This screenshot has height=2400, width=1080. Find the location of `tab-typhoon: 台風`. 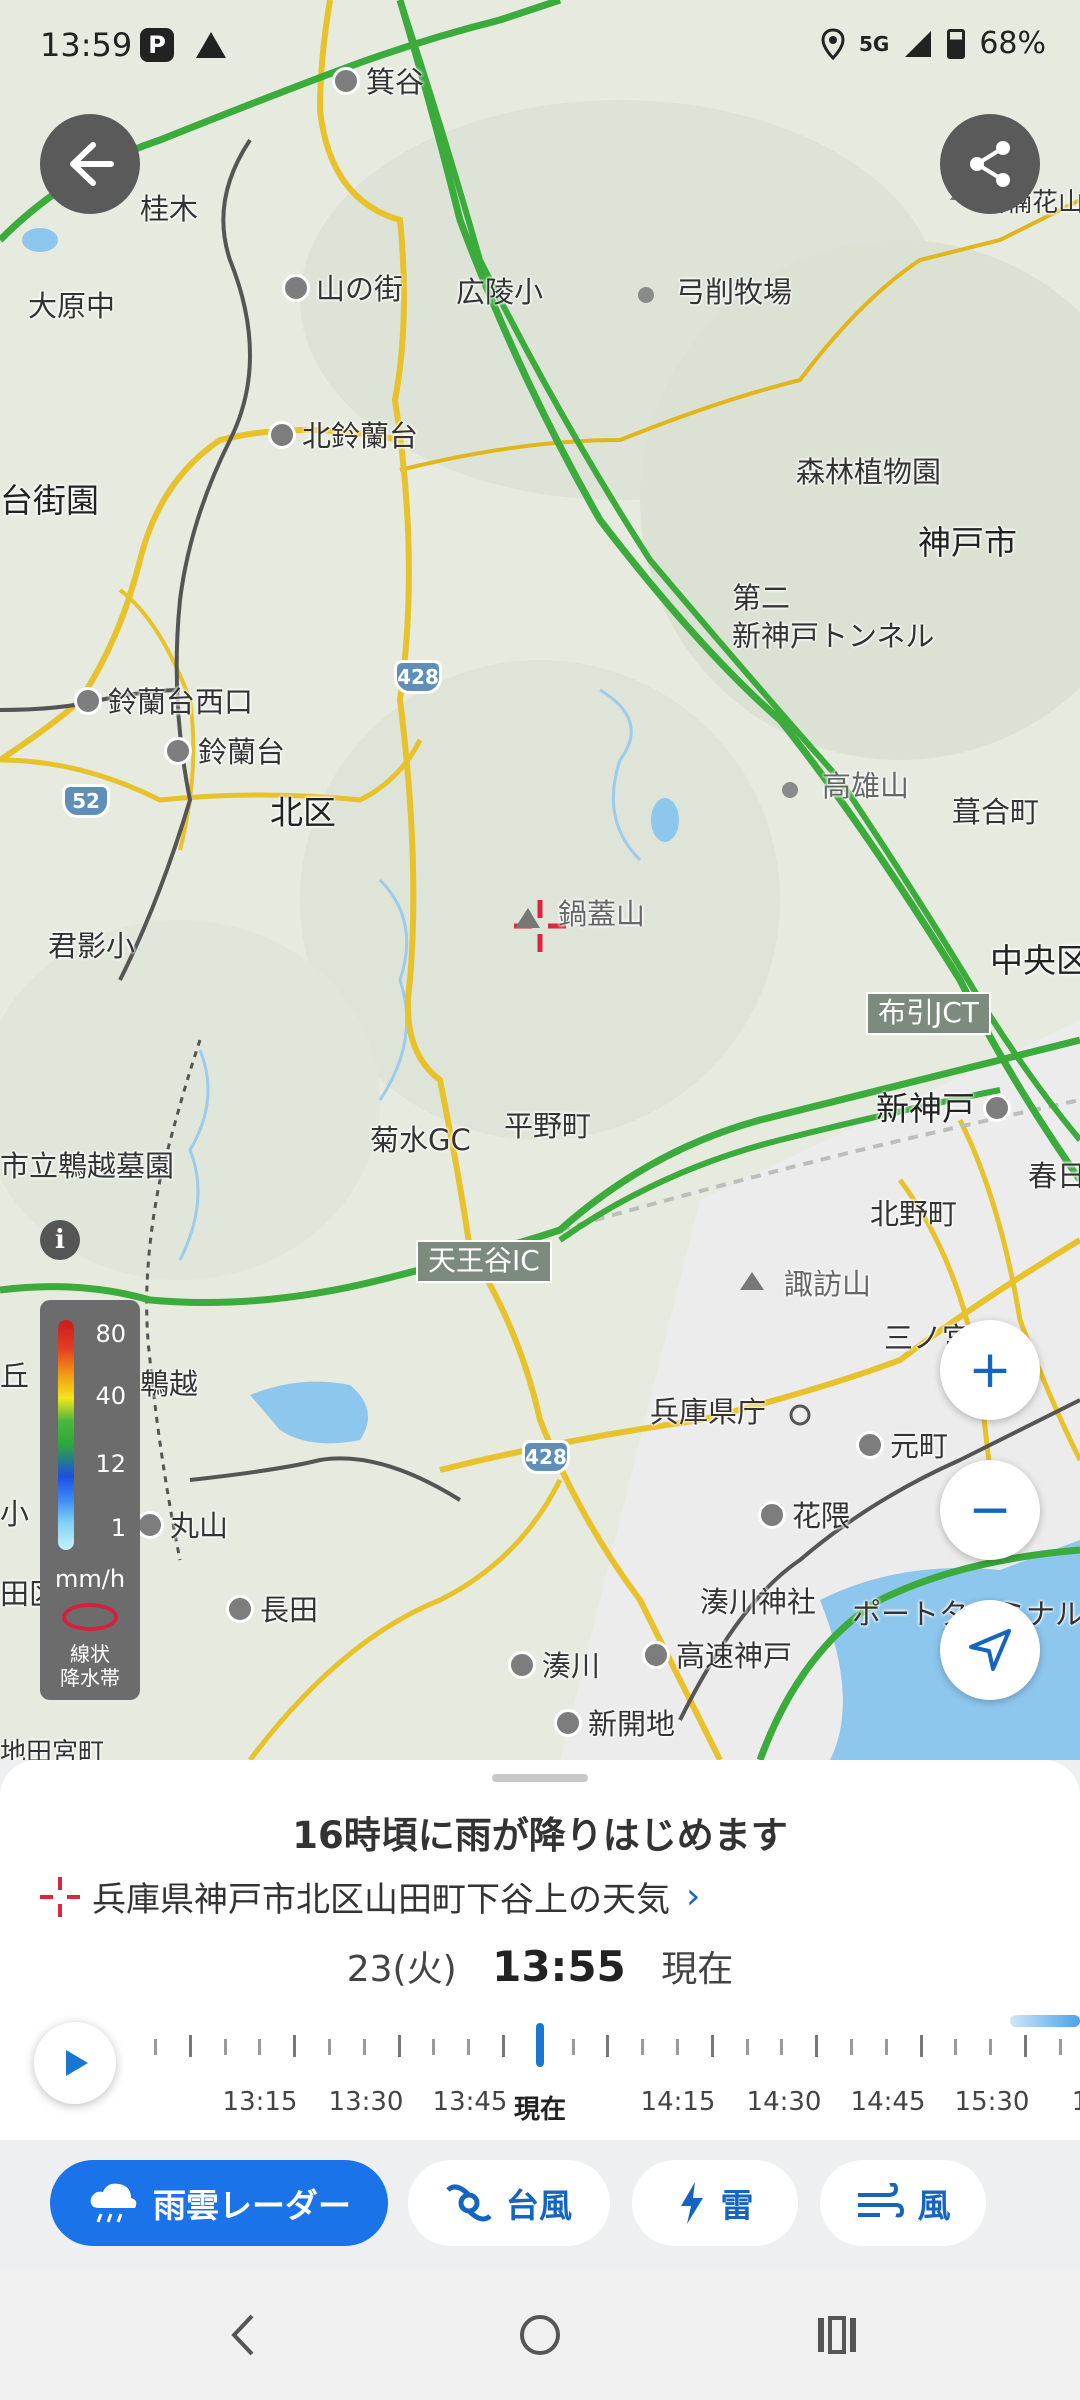

tab-typhoon: 台風 is located at coordinates (509, 2203).